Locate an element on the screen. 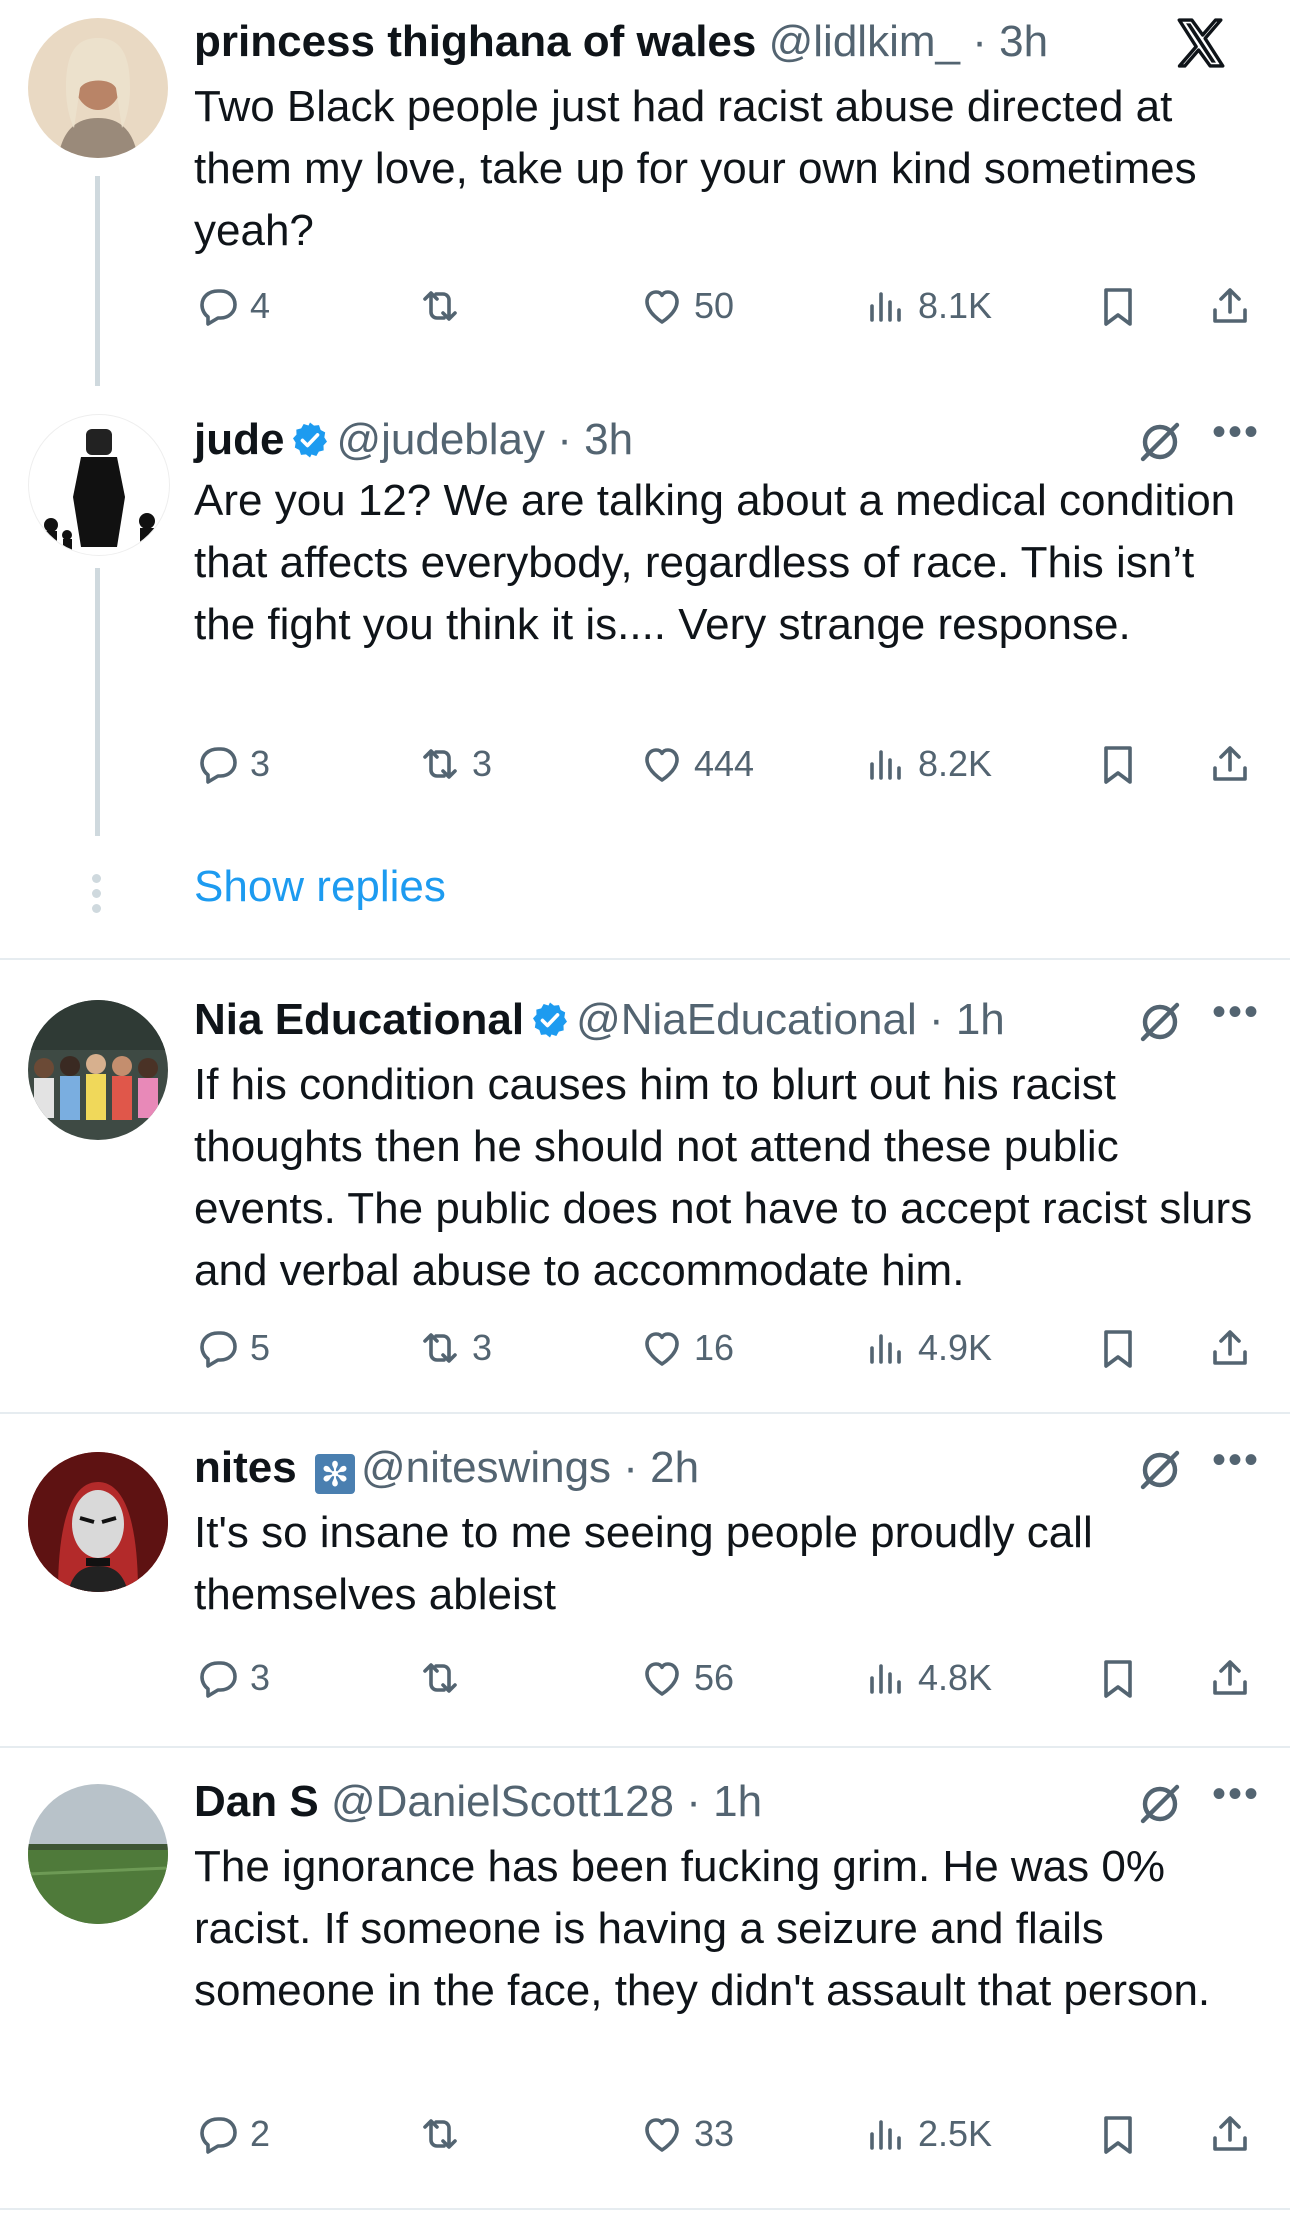 This screenshot has width=1290, height=2216. like-button: 16 is located at coordinates (686, 1348).